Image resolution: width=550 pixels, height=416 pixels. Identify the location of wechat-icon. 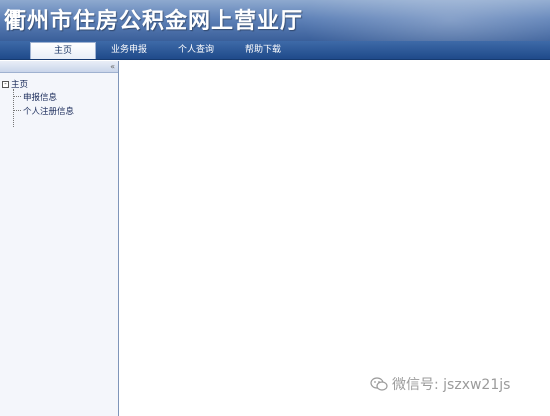
(379, 384).